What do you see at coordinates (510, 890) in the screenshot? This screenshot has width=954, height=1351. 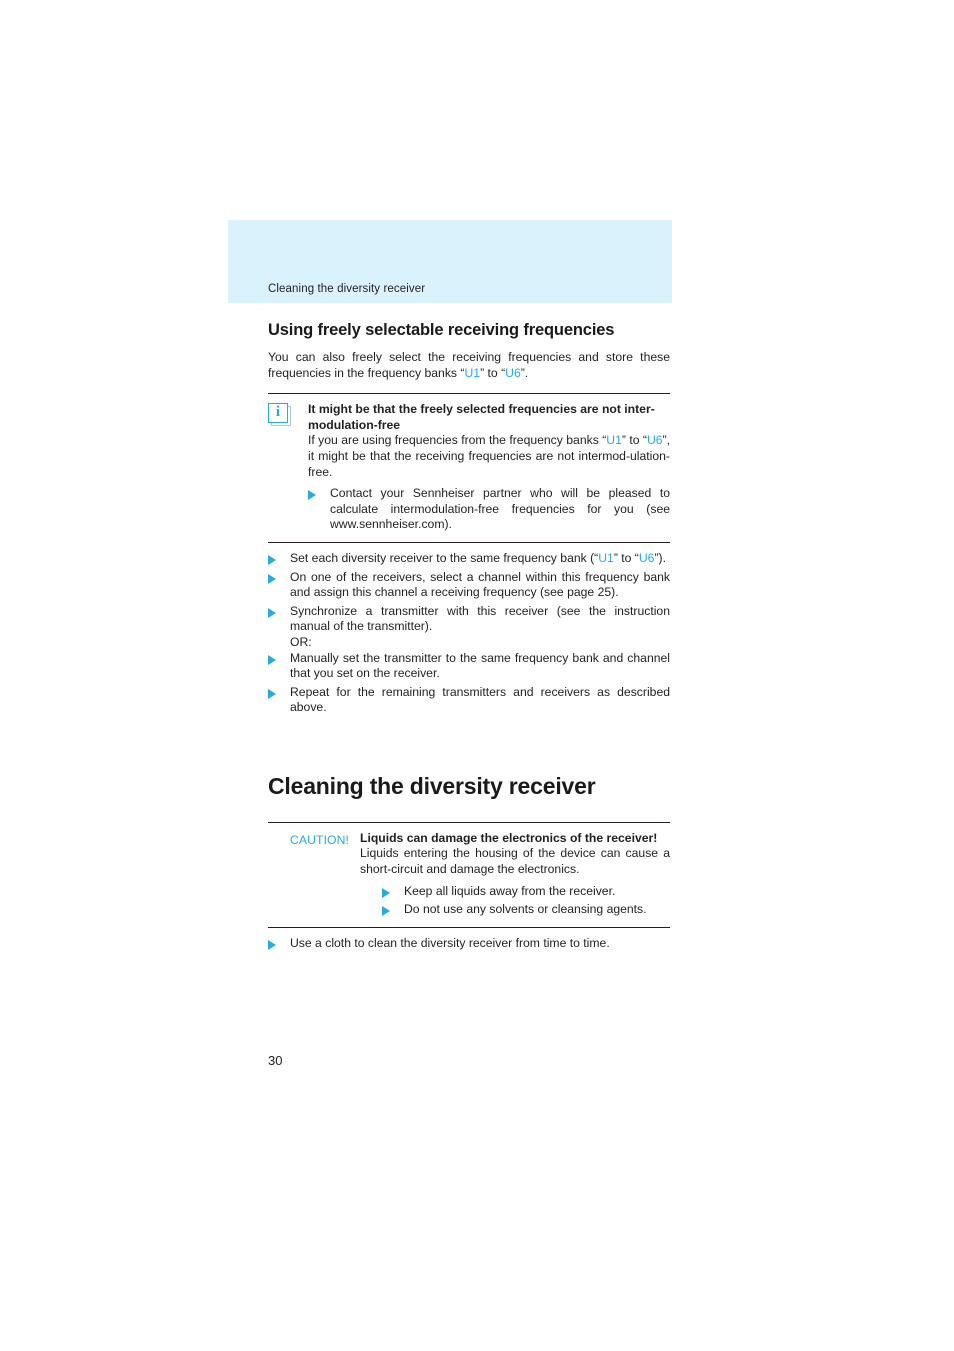 I see `caution-bullet-1-text: Keep all liquids away from the receiver.` at bounding box center [510, 890].